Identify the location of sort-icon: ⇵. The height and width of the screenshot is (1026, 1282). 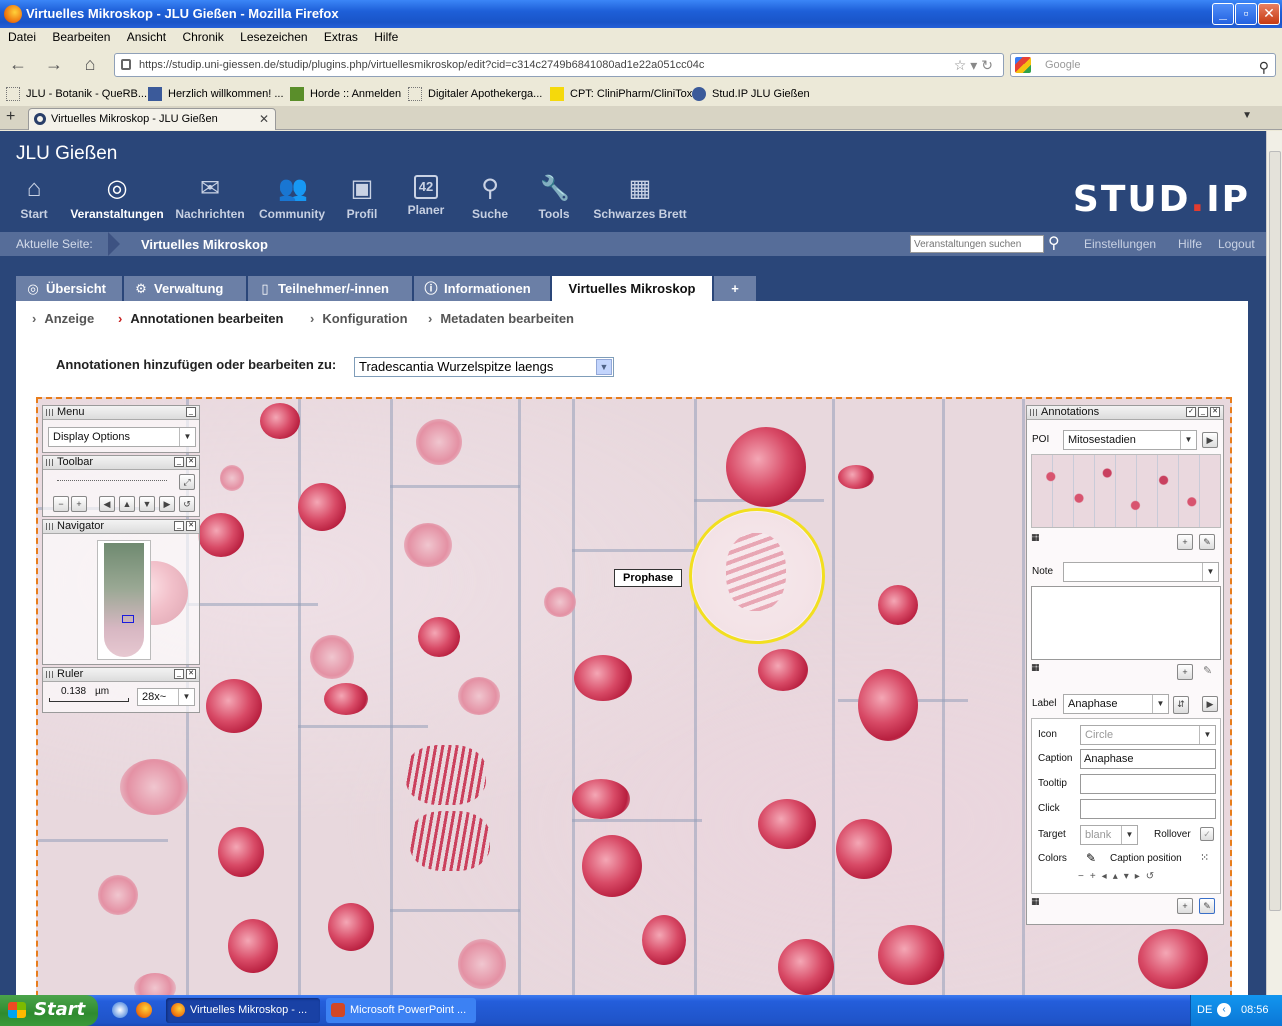
(1181, 705).